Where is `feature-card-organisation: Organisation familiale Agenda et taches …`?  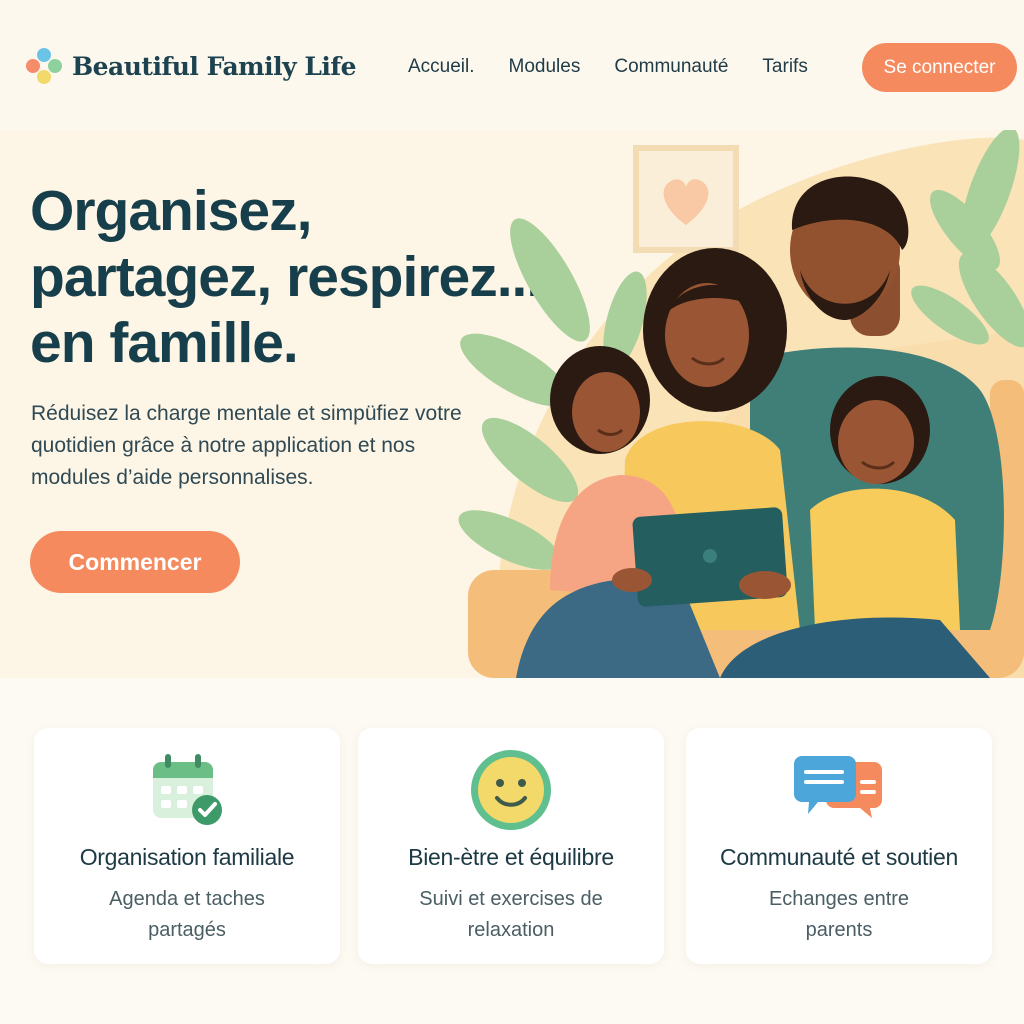 feature-card-organisation: Organisation familiale Agenda et taches … is located at coordinates (187, 846).